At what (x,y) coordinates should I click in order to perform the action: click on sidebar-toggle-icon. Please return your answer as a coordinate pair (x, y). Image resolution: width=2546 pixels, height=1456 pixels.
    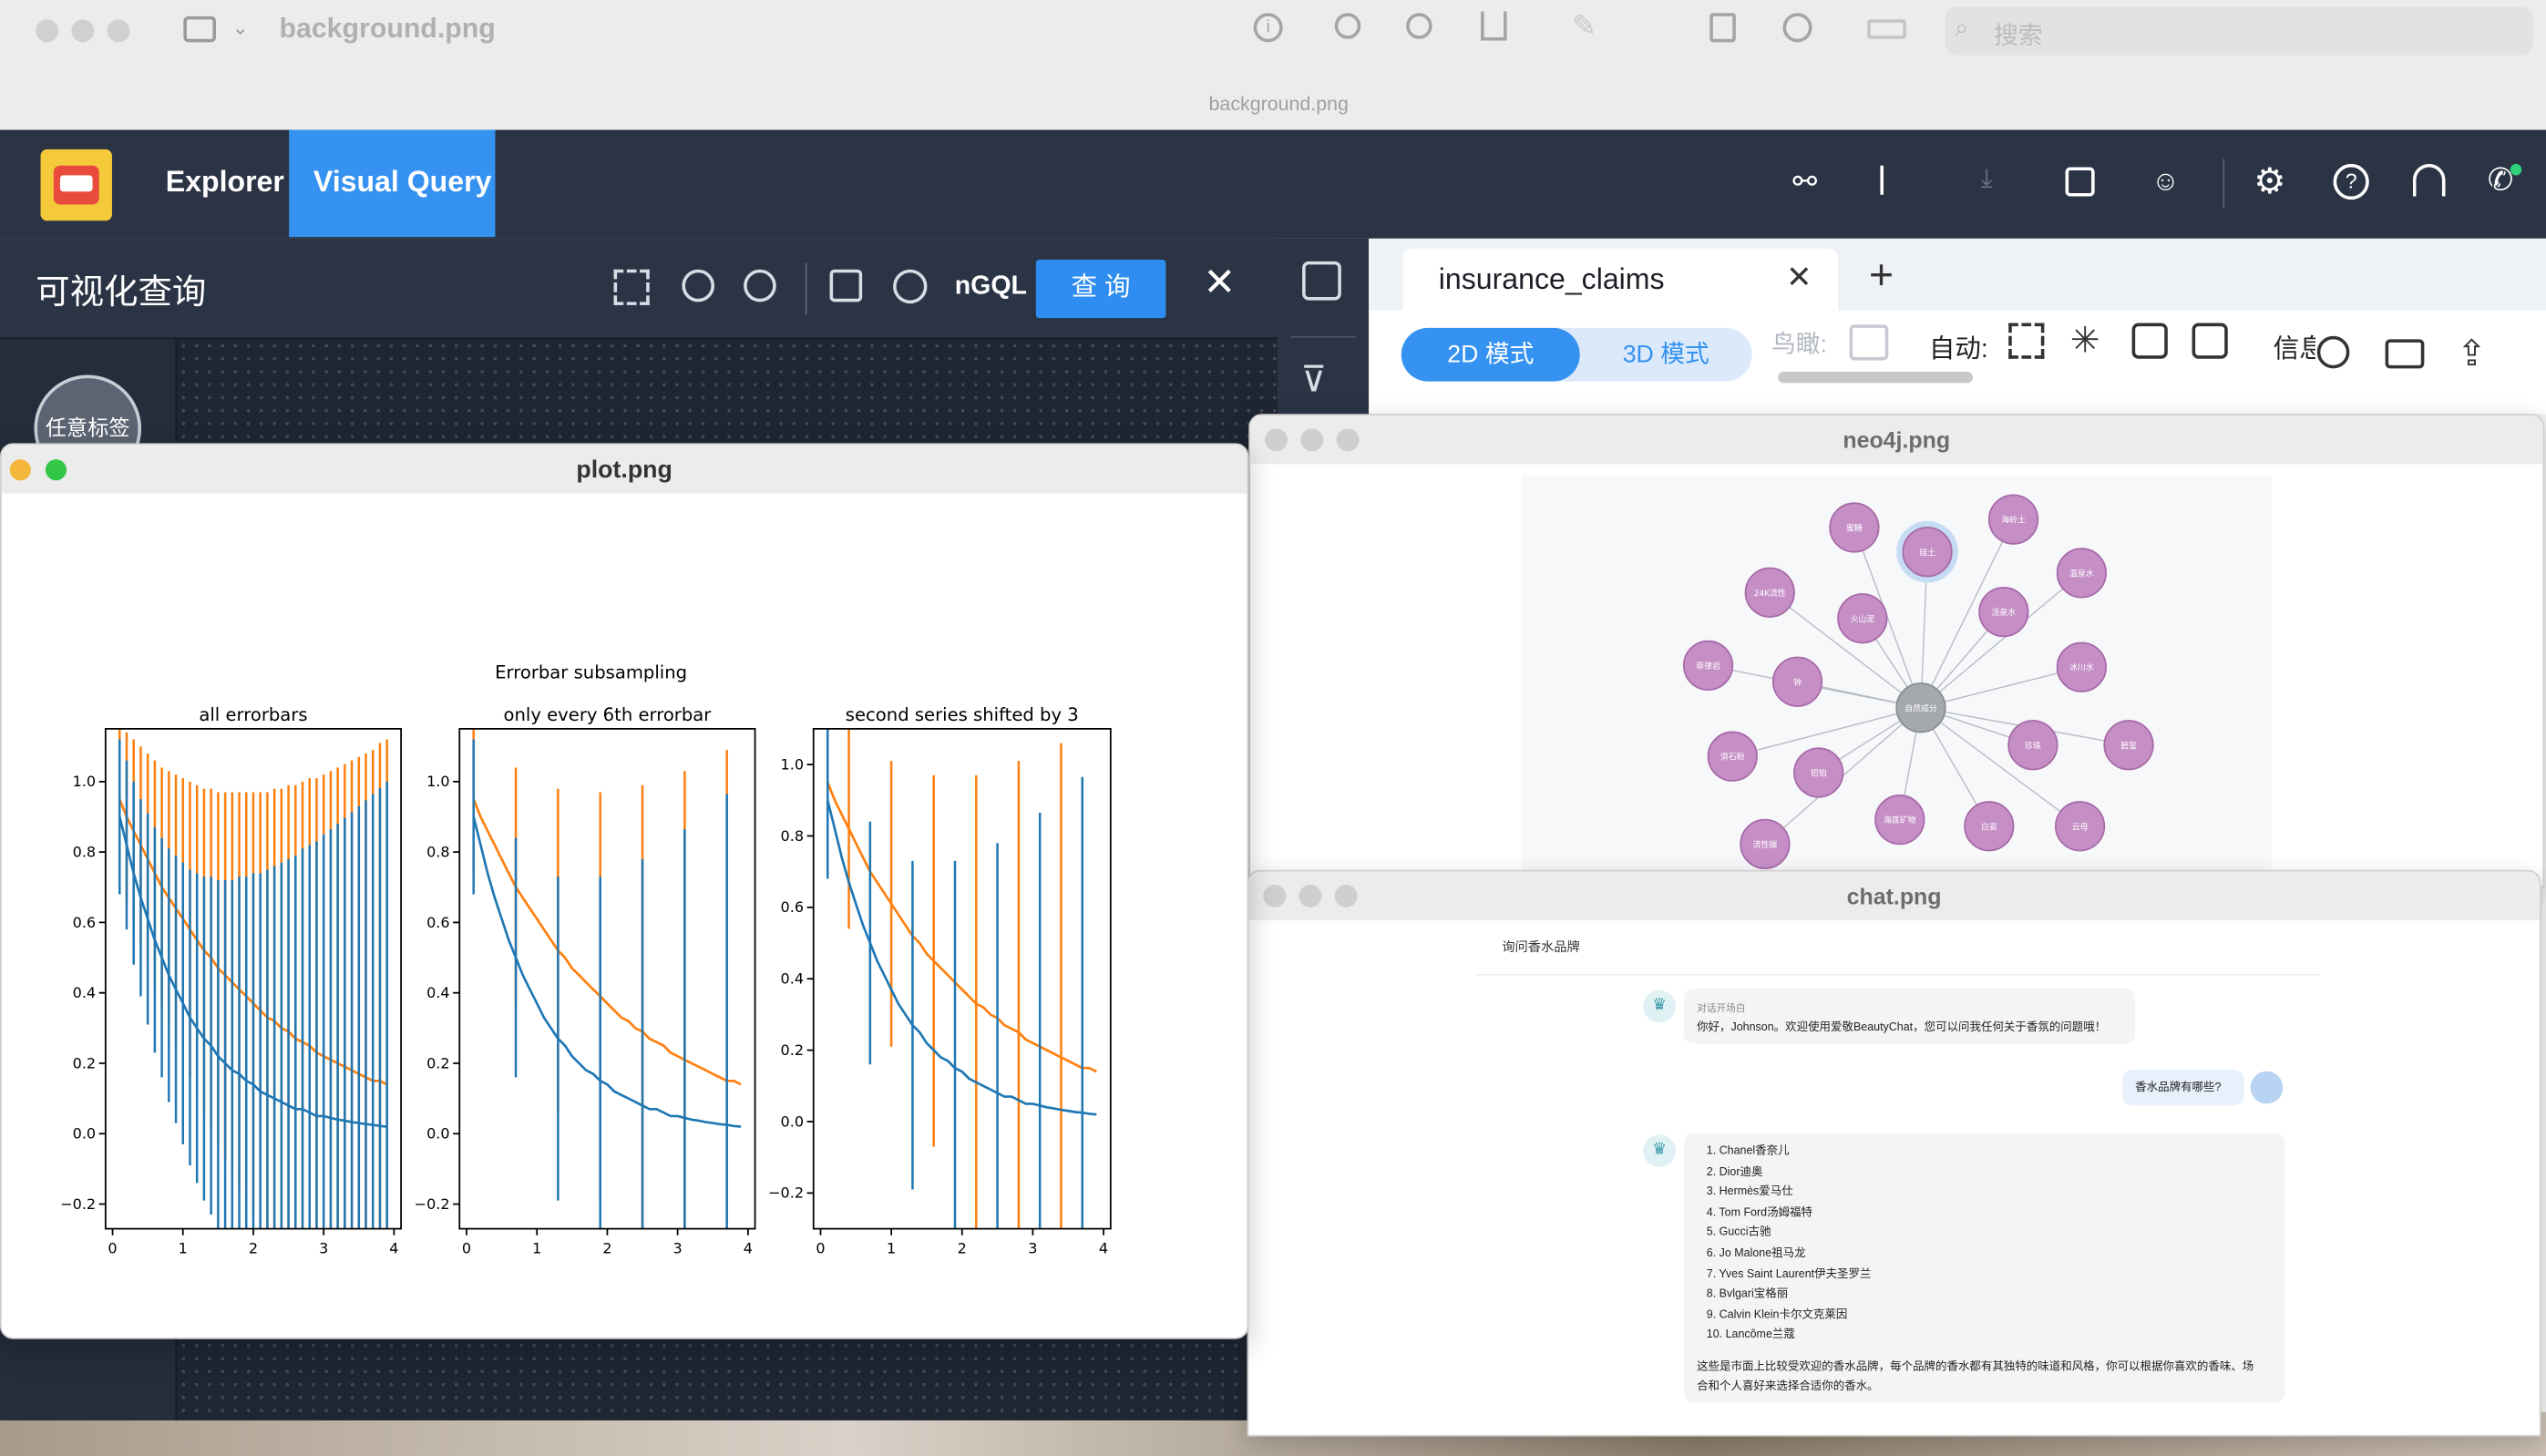
    Looking at the image, I should click on (200, 29).